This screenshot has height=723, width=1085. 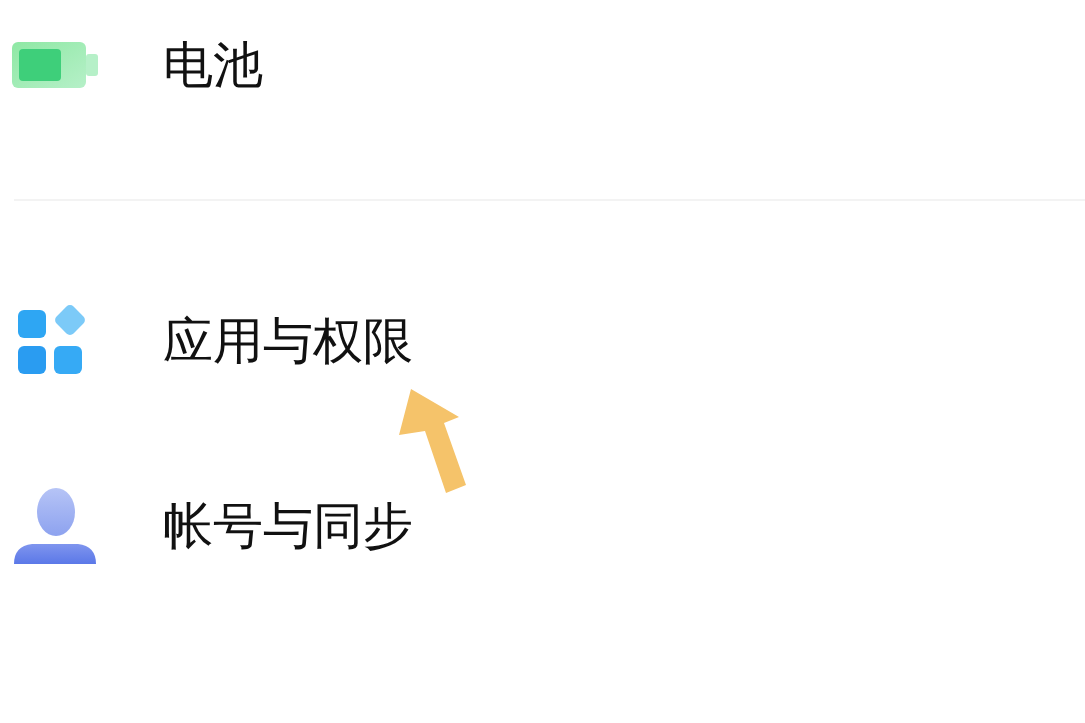 What do you see at coordinates (288, 341) in the screenshot?
I see `item-label: 应用与权限` at bounding box center [288, 341].